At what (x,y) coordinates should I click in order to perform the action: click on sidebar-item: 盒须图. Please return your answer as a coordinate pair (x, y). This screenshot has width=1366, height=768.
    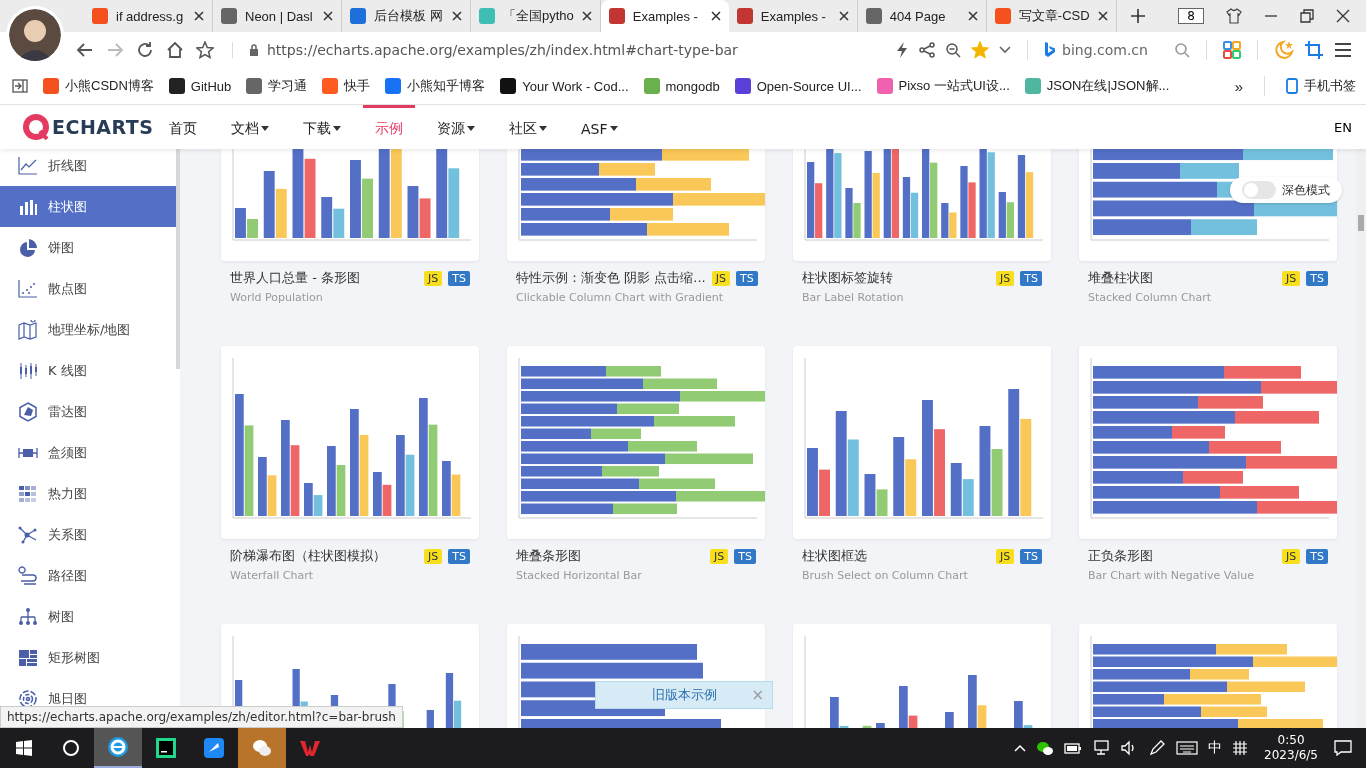
    Looking at the image, I should click on (88, 452).